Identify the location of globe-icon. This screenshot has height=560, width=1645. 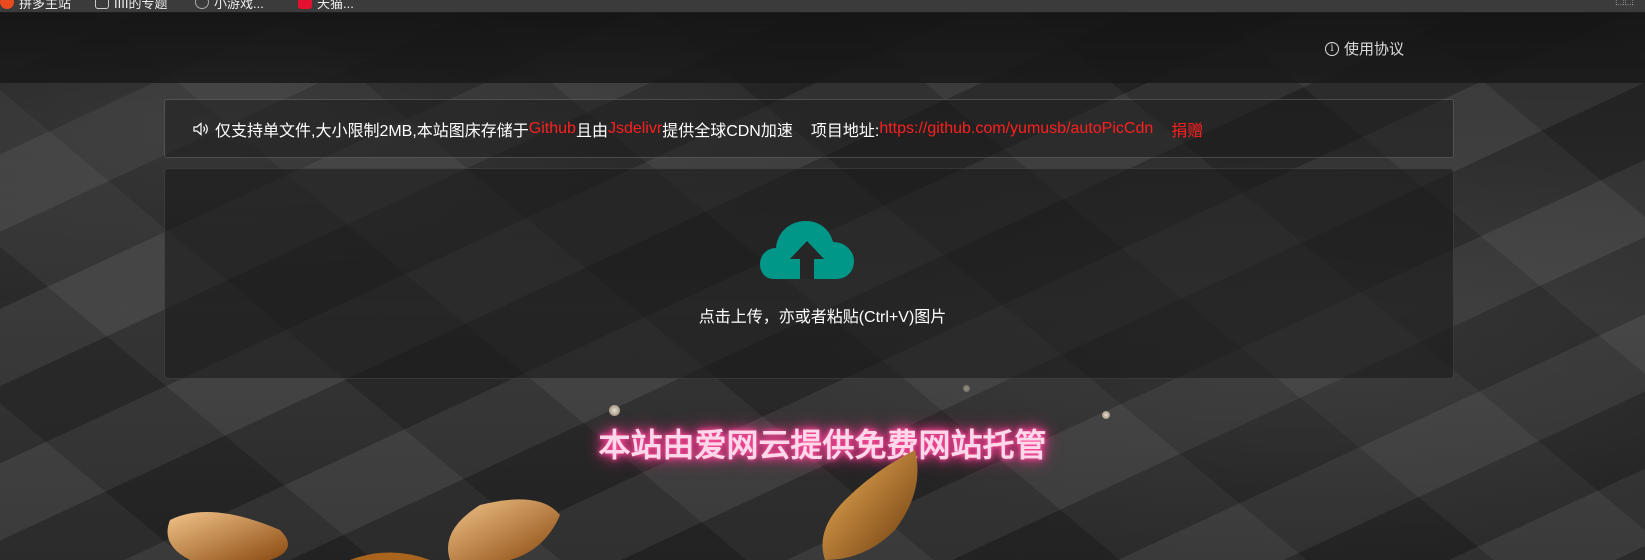
(202, 4).